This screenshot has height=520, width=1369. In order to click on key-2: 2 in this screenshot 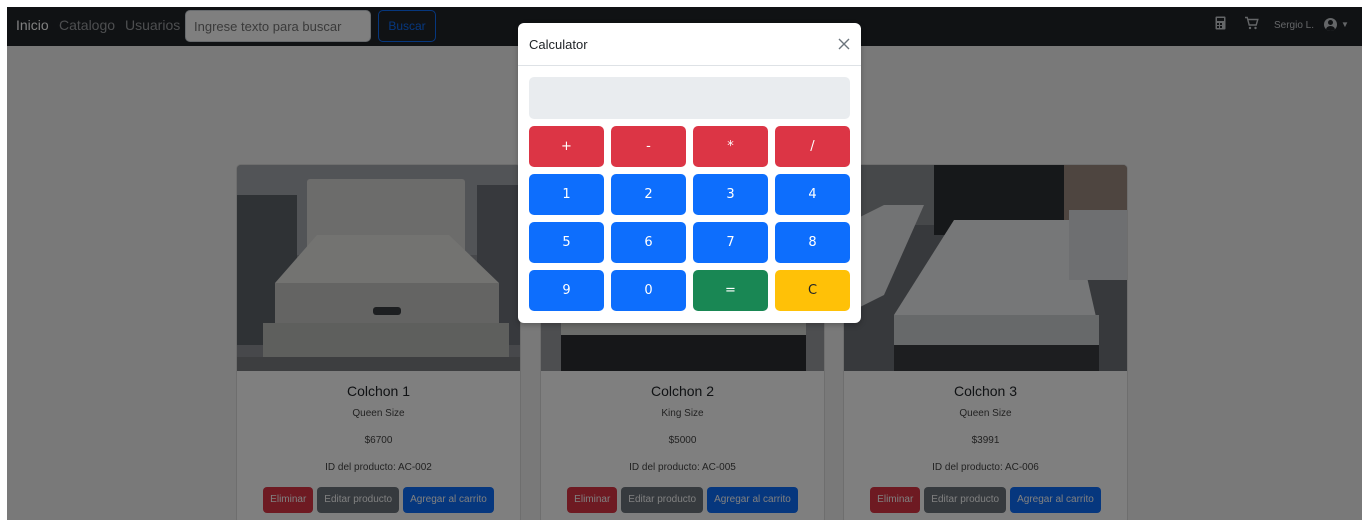, I will do `click(648, 194)`.